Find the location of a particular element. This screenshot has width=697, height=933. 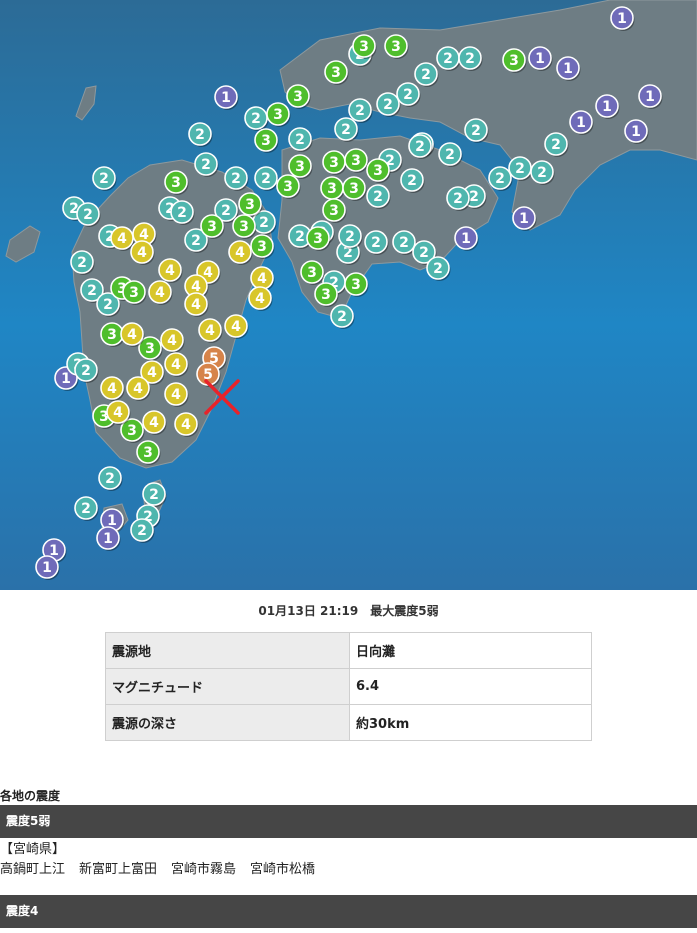

place-list: 高鍋町上江 新富町上富田 宮崎市霧島 宮崎市松橋 is located at coordinates (348, 870).